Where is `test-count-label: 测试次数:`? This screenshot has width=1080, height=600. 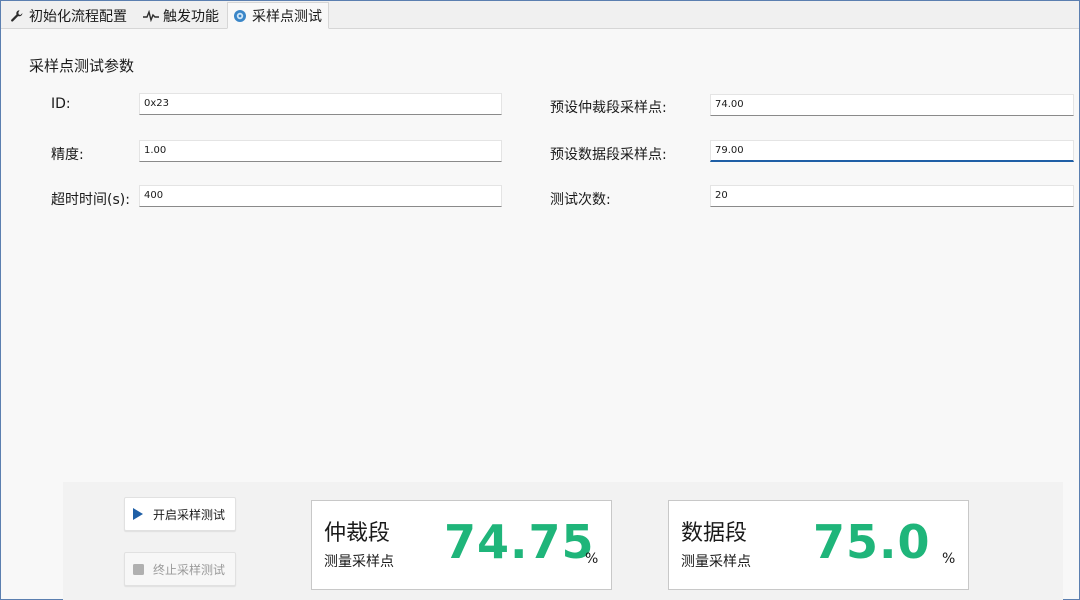
test-count-label: 测试次数: is located at coordinates (580, 200).